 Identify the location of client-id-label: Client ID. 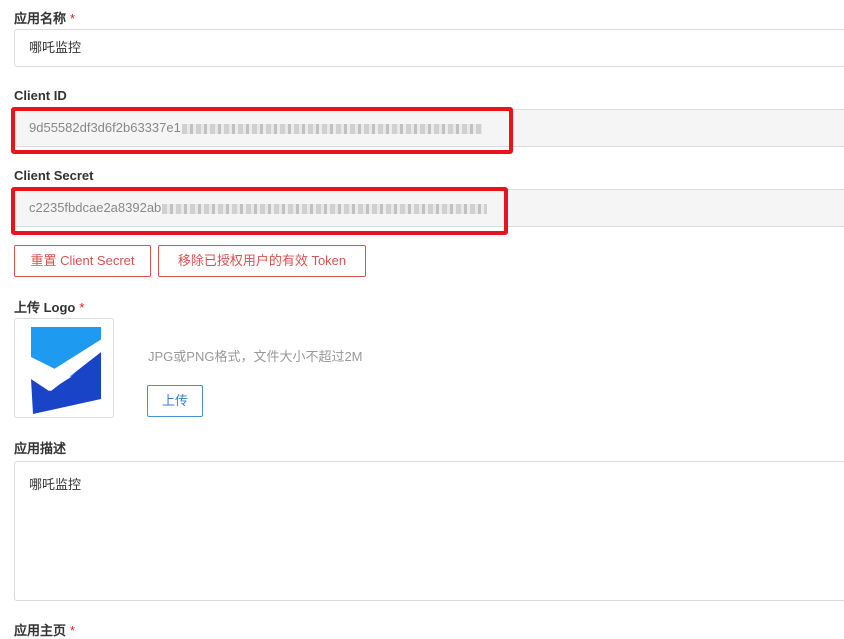
(40, 95).